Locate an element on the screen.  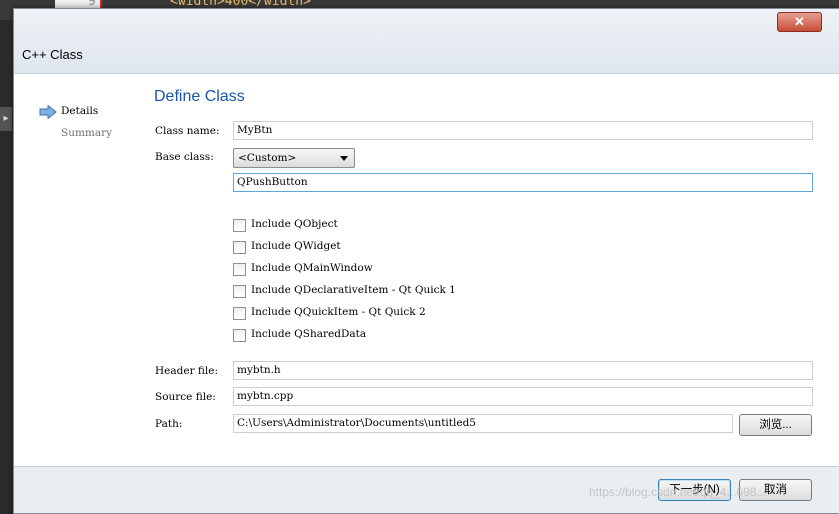
base-class-dropdown: <Custom> is located at coordinates (294, 158).